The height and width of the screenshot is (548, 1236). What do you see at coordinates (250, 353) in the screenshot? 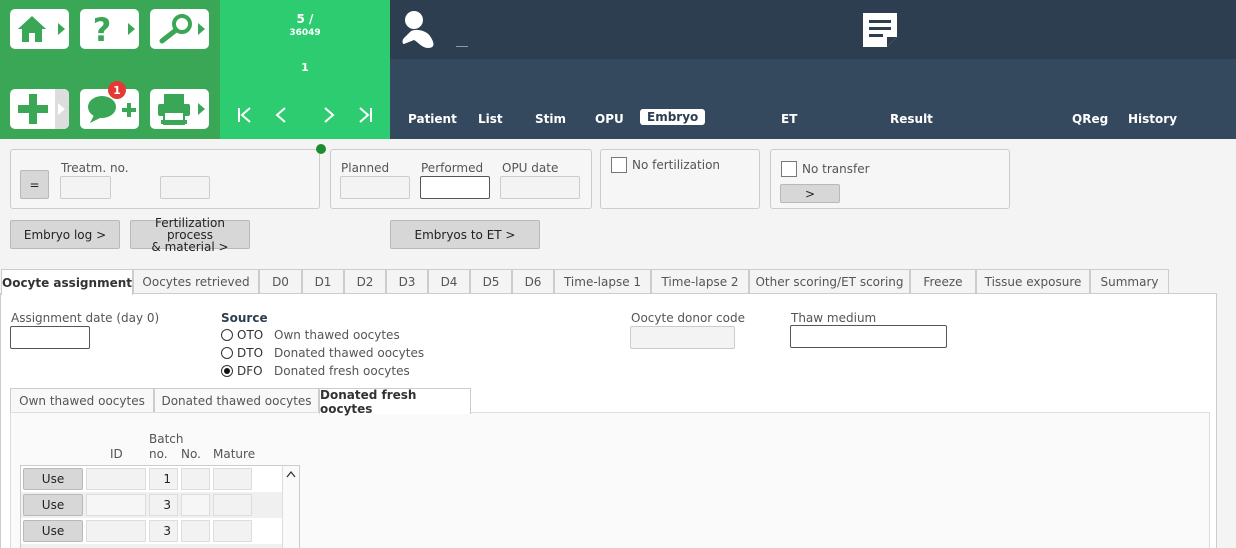
I see `source-dto-code: DTO` at bounding box center [250, 353].